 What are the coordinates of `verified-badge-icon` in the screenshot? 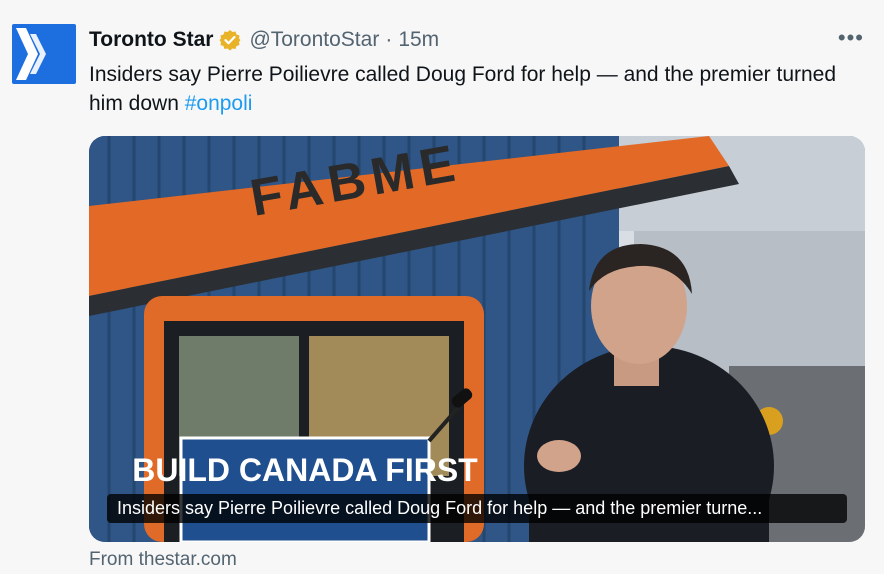 It's located at (230, 40).